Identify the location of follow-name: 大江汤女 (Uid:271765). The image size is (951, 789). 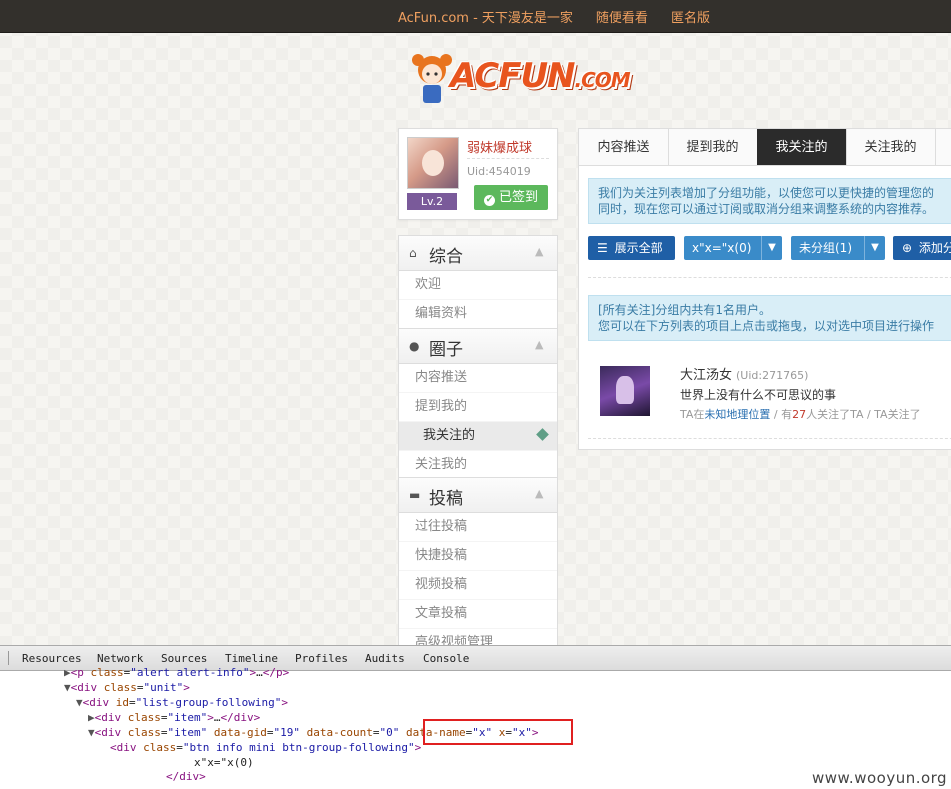
(744, 373).